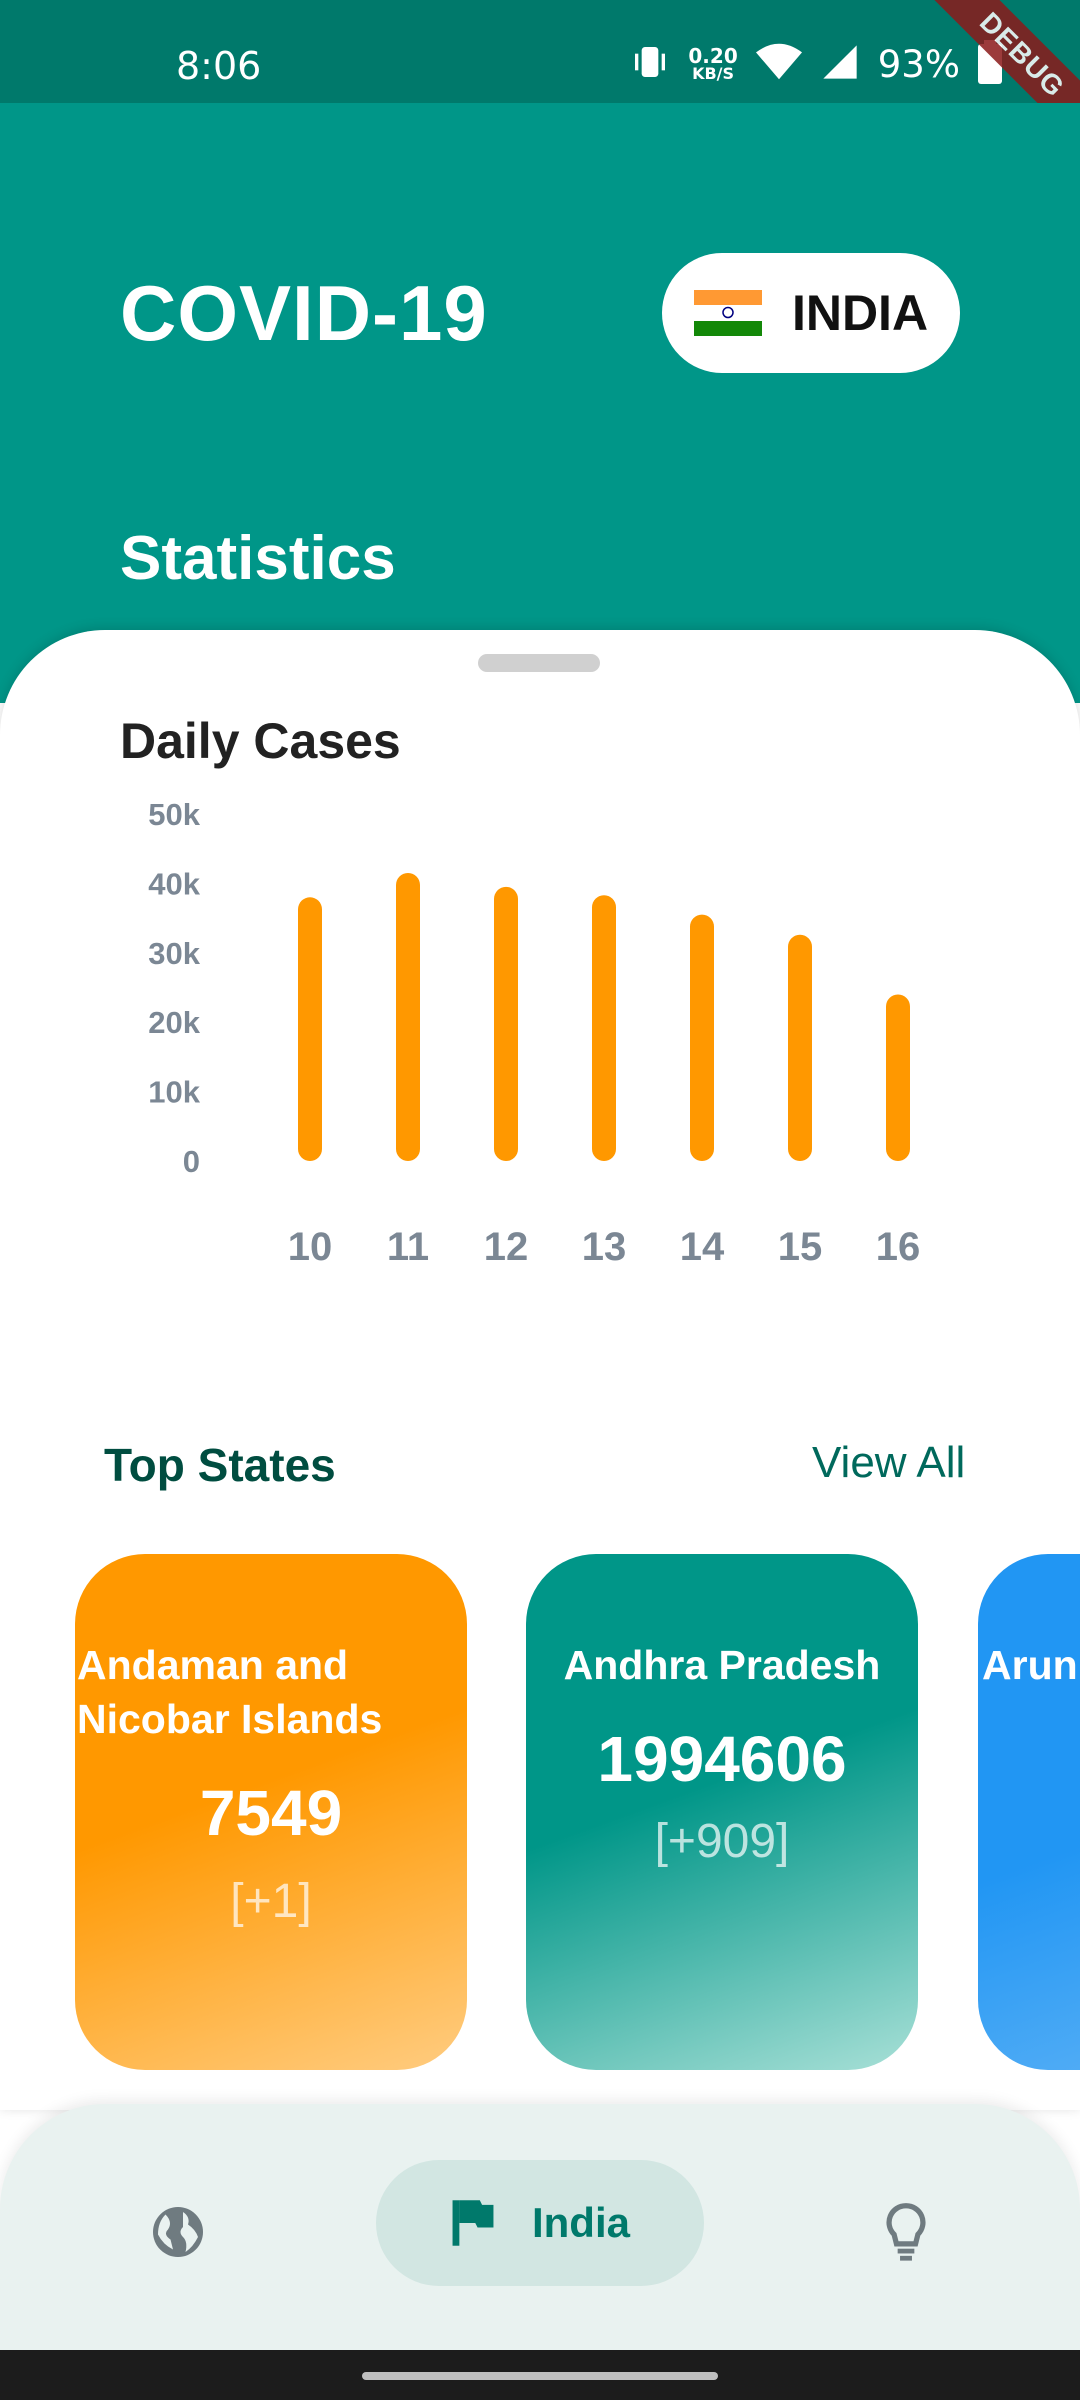 This screenshot has height=2400, width=1080. I want to click on globe-icon, so click(178, 2232).